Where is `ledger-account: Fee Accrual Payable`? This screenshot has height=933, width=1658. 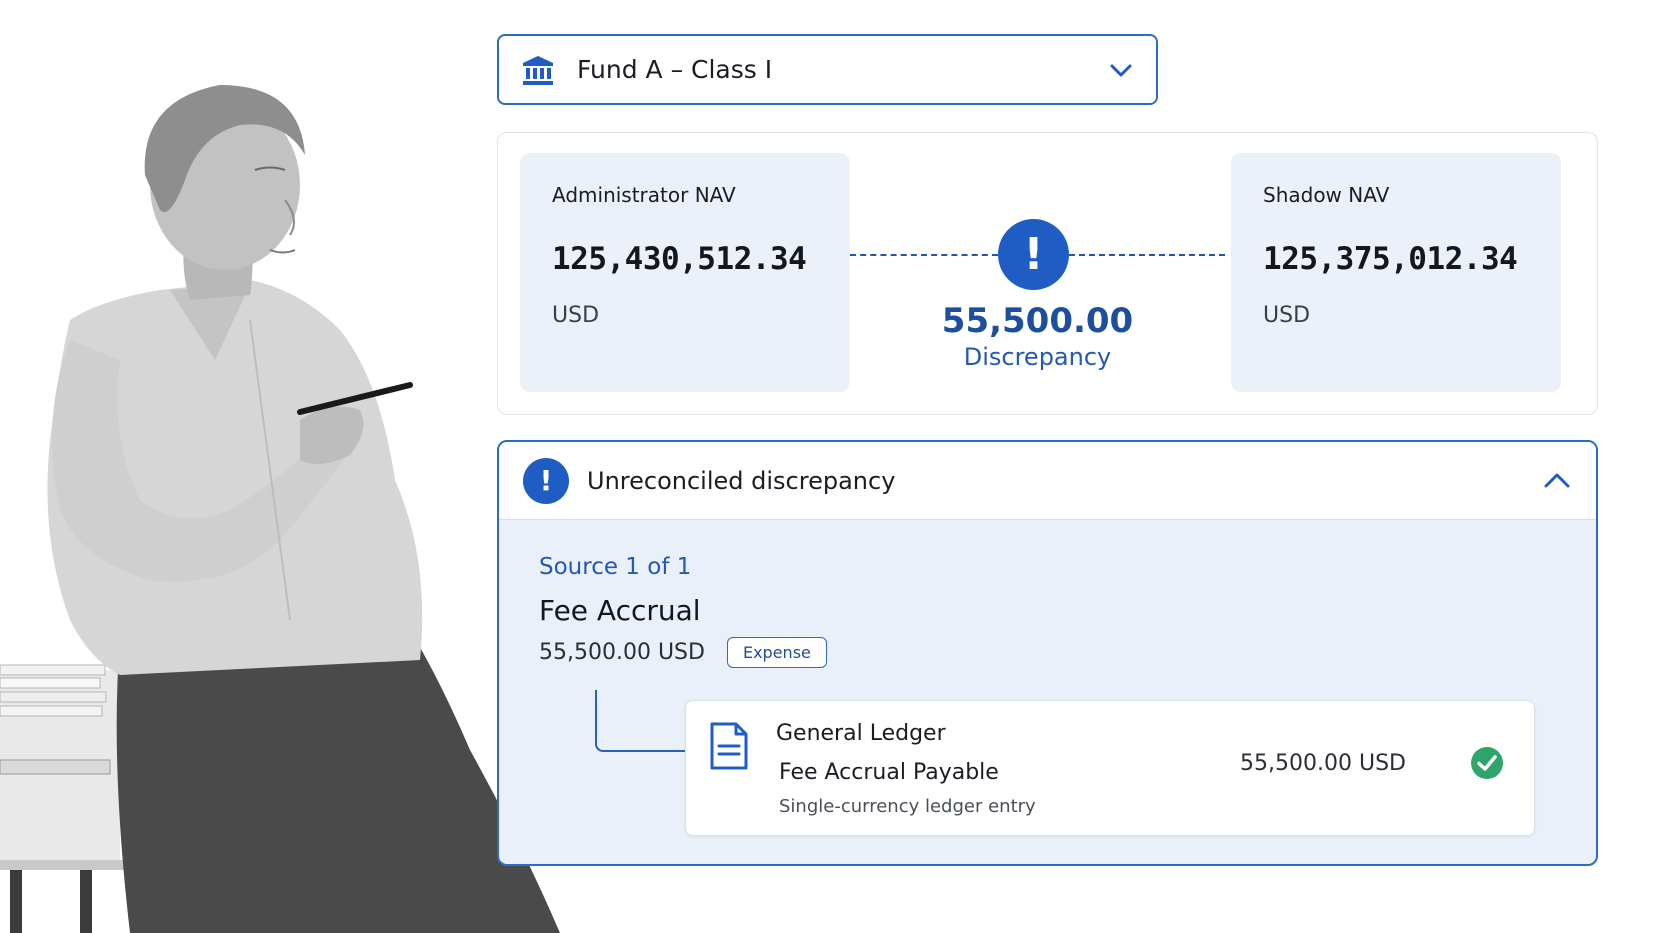 ledger-account: Fee Accrual Payable is located at coordinates (889, 772).